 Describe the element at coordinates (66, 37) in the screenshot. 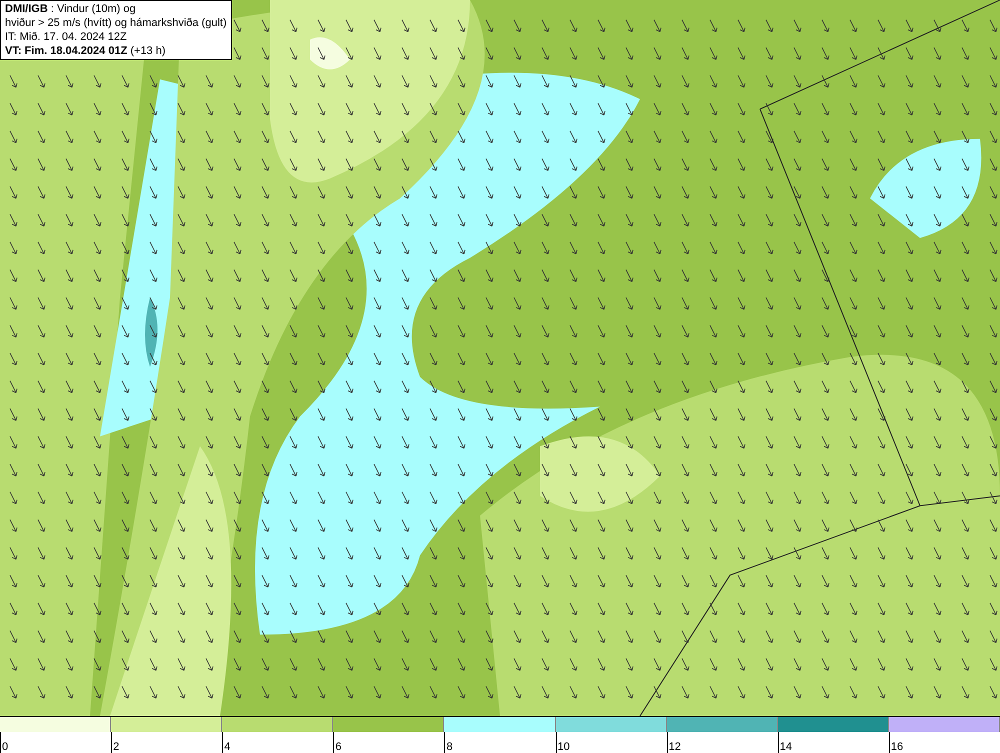

I see `title-line: IT: Mið. 17. 04. 2024 12Z` at that location.